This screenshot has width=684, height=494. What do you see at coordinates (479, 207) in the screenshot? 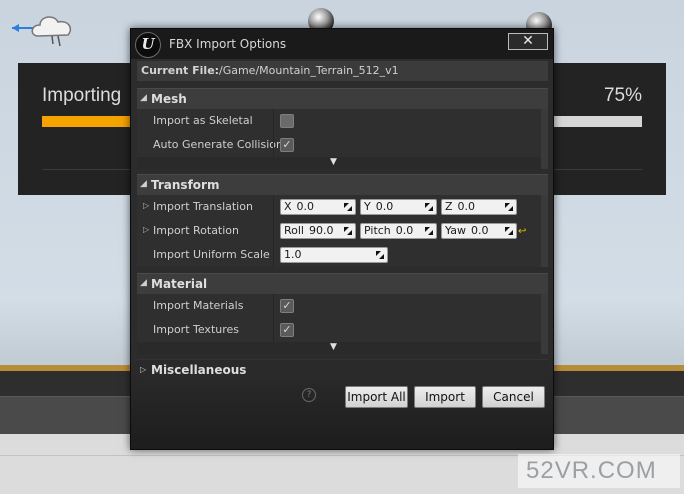
I see `translation-z-field: Z 0.0` at bounding box center [479, 207].